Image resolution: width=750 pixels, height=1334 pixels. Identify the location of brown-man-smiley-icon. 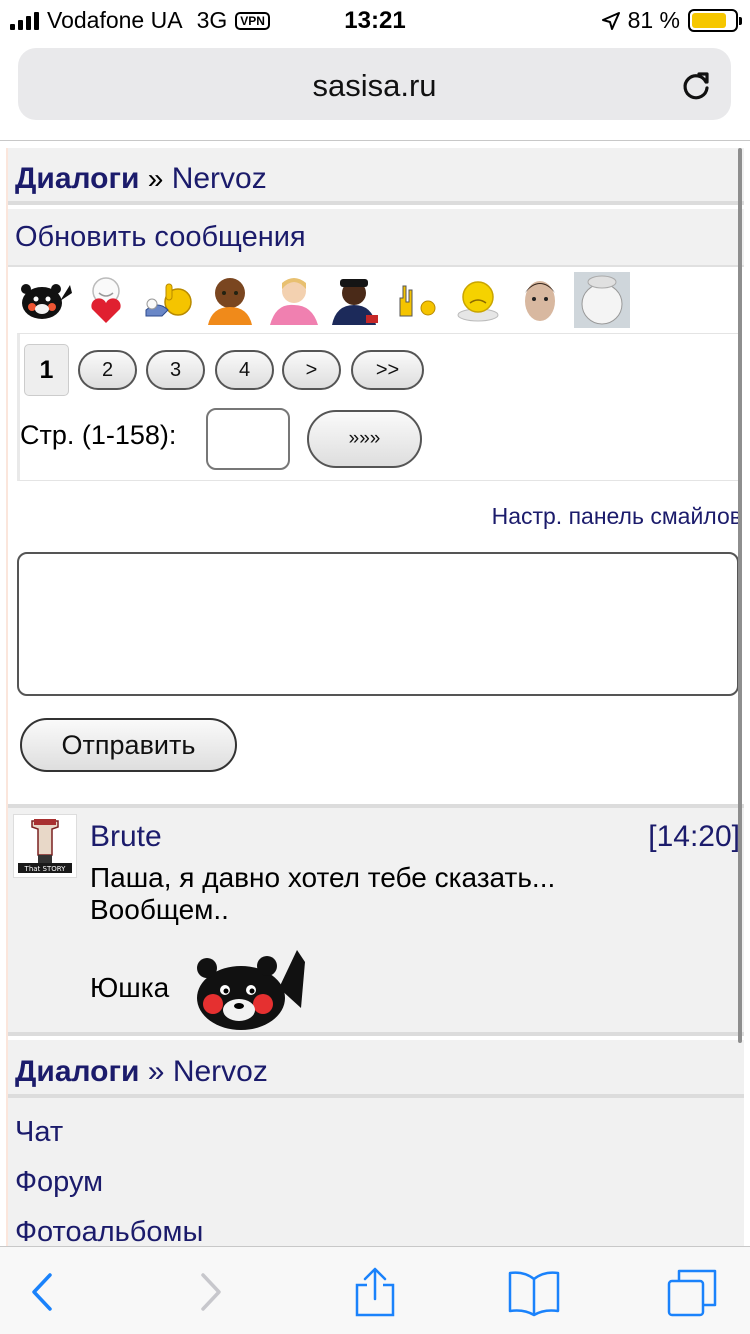
(230, 300).